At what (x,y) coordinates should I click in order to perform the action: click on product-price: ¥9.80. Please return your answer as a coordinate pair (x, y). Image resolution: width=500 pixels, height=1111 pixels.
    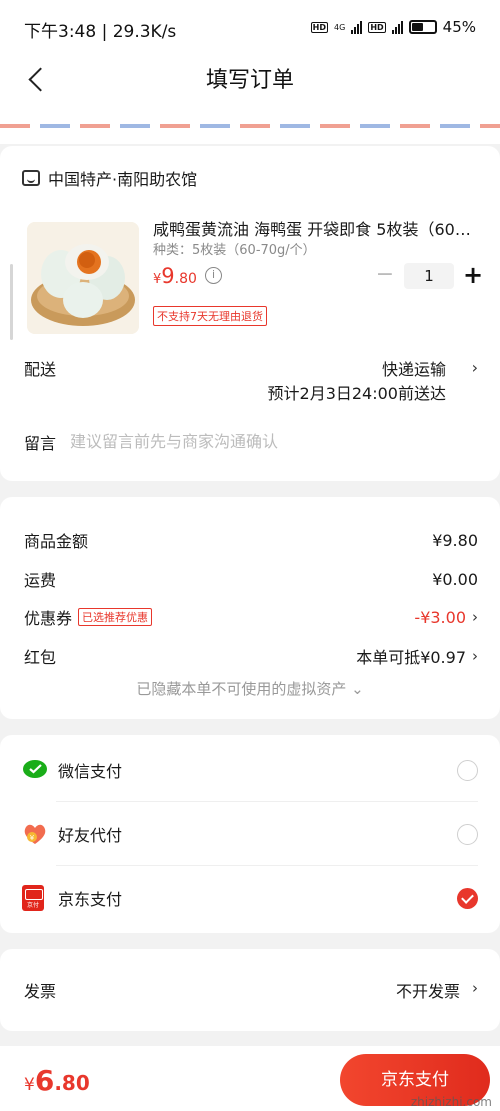
    Looking at the image, I should click on (175, 276).